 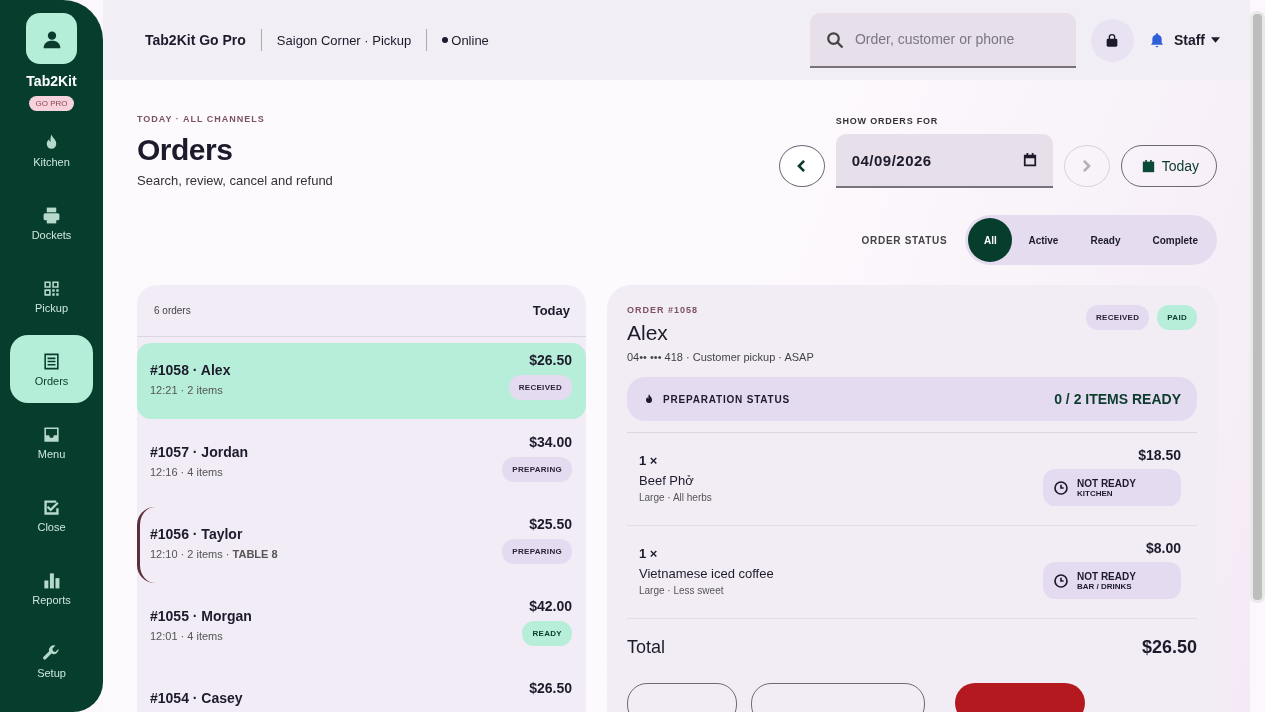 What do you see at coordinates (195, 40) in the screenshot?
I see `app-name: Tab2Kit Go Pro` at bounding box center [195, 40].